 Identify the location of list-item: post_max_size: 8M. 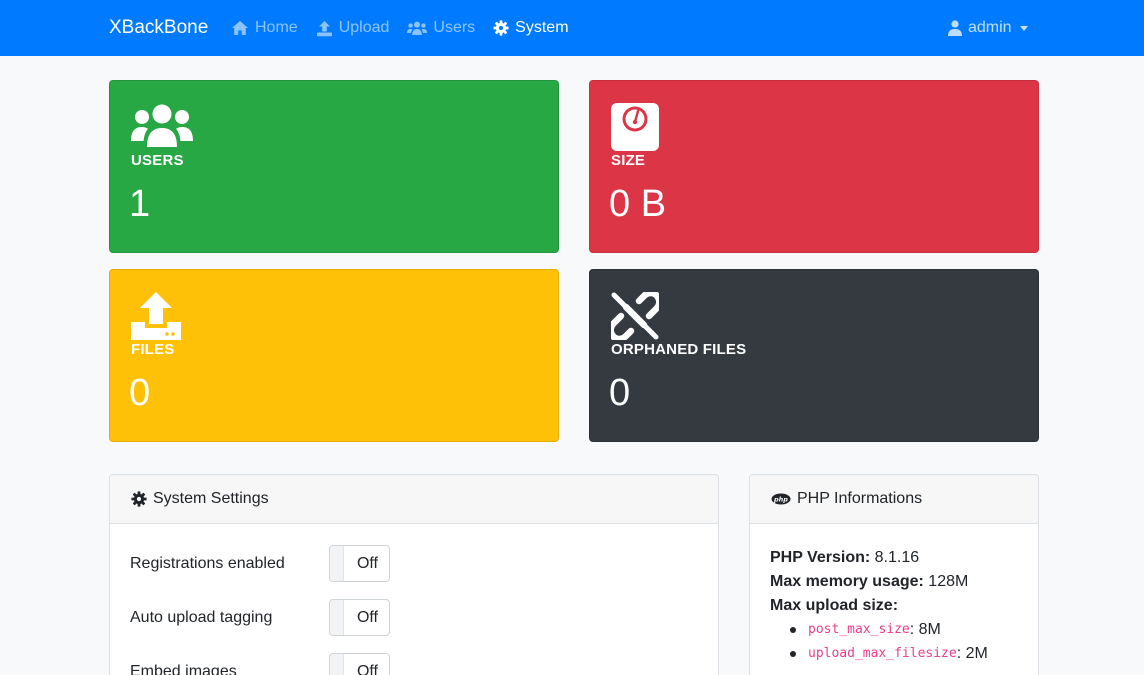
(904, 630).